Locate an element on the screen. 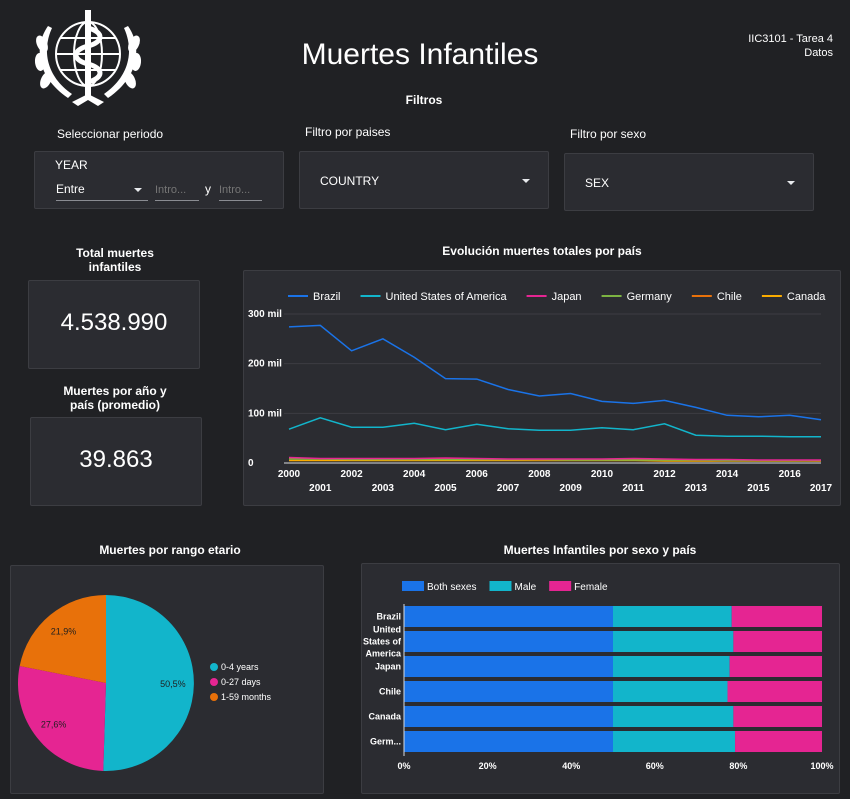  legend-label: Both sexes is located at coordinates (451, 587).